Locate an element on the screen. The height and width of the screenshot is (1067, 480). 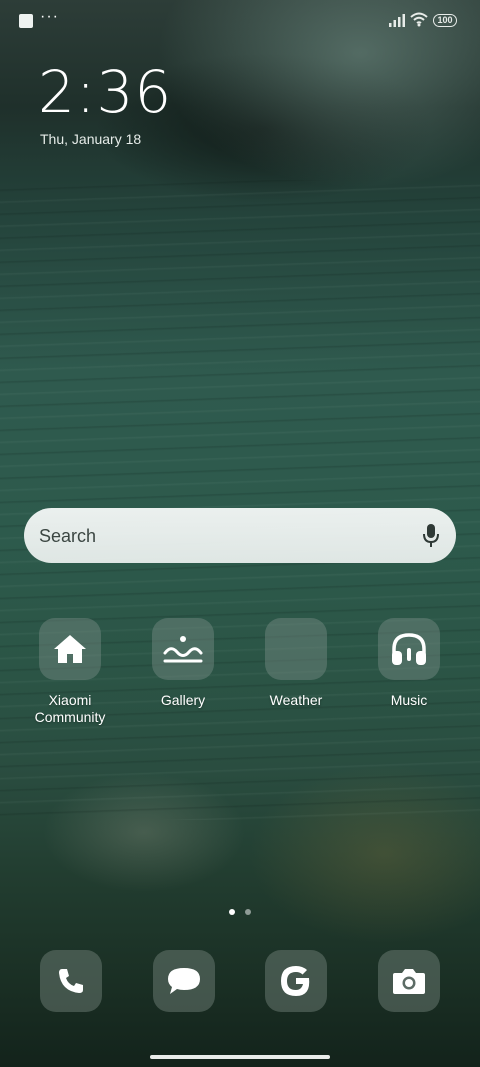
mic-icon is located at coordinates (431, 536).